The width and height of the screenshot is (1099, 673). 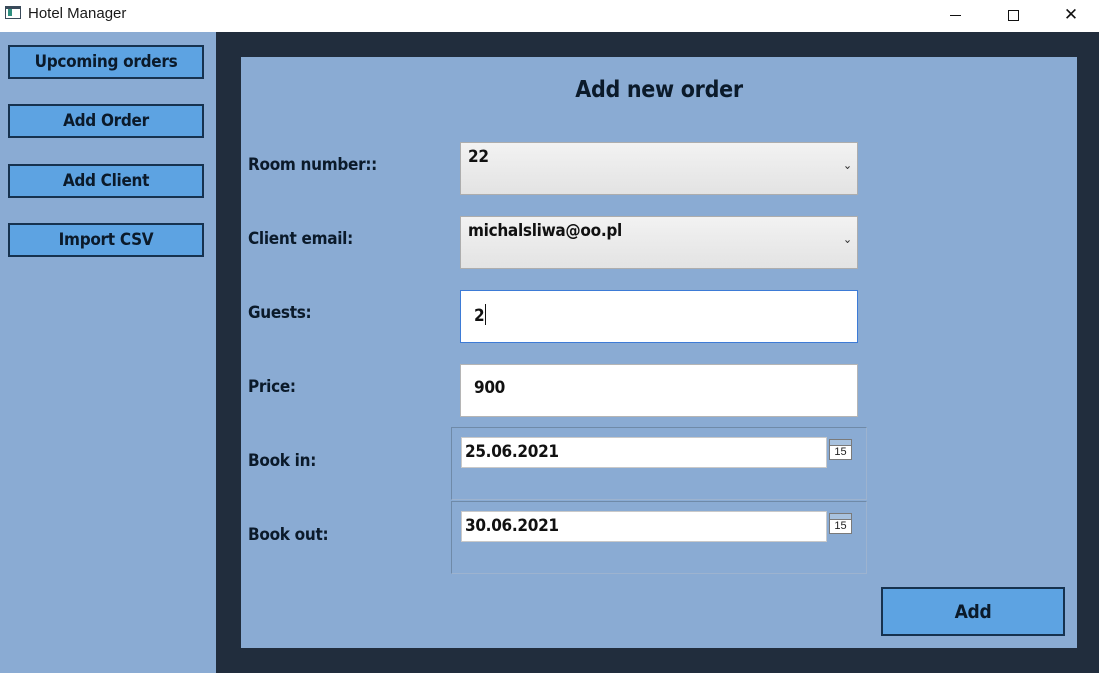 I want to click on minimize-button, so click(x=955, y=15).